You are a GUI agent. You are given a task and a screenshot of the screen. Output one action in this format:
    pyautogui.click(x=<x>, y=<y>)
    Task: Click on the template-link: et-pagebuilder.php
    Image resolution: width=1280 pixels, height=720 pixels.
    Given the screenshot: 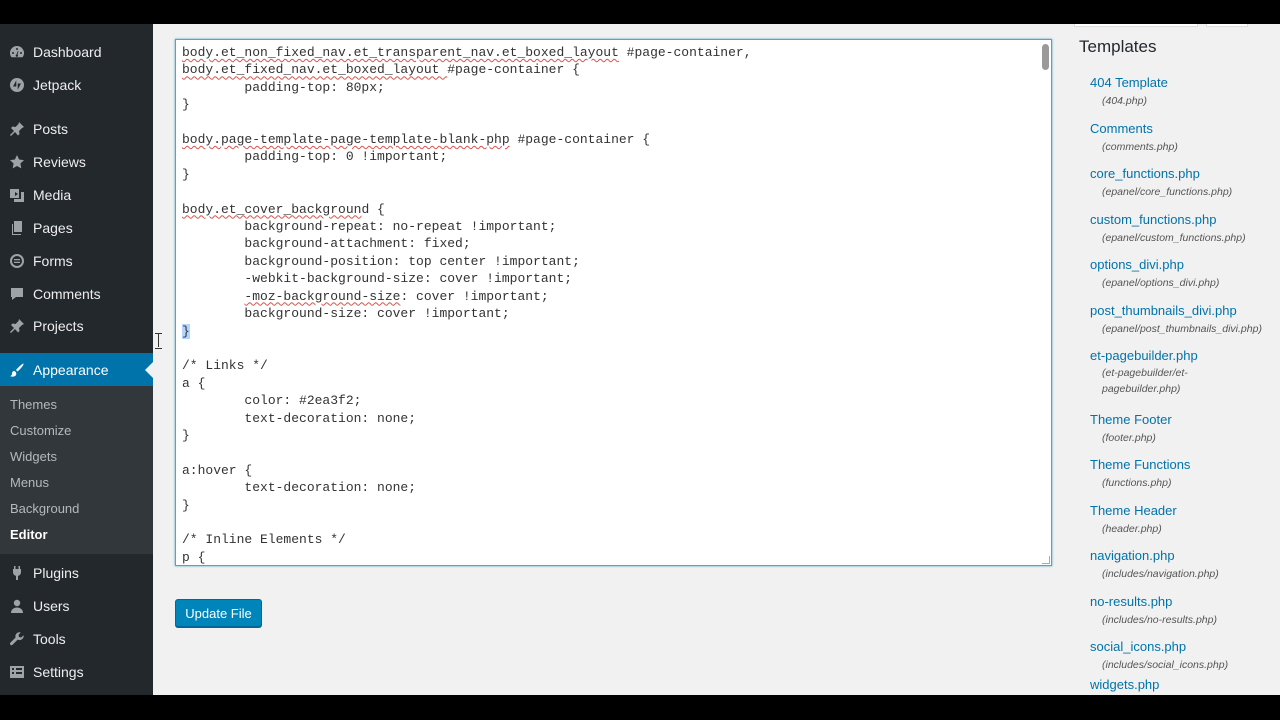 What is the action you would take?
    pyautogui.click(x=1180, y=356)
    